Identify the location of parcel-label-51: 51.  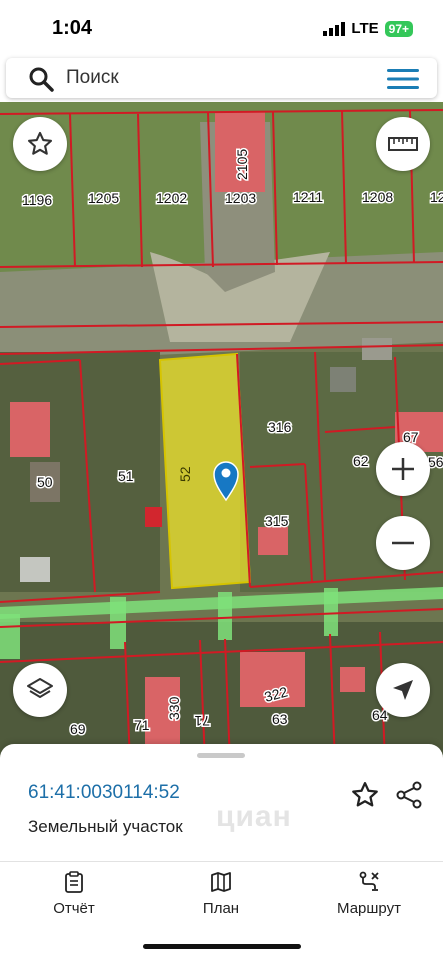
(126, 476).